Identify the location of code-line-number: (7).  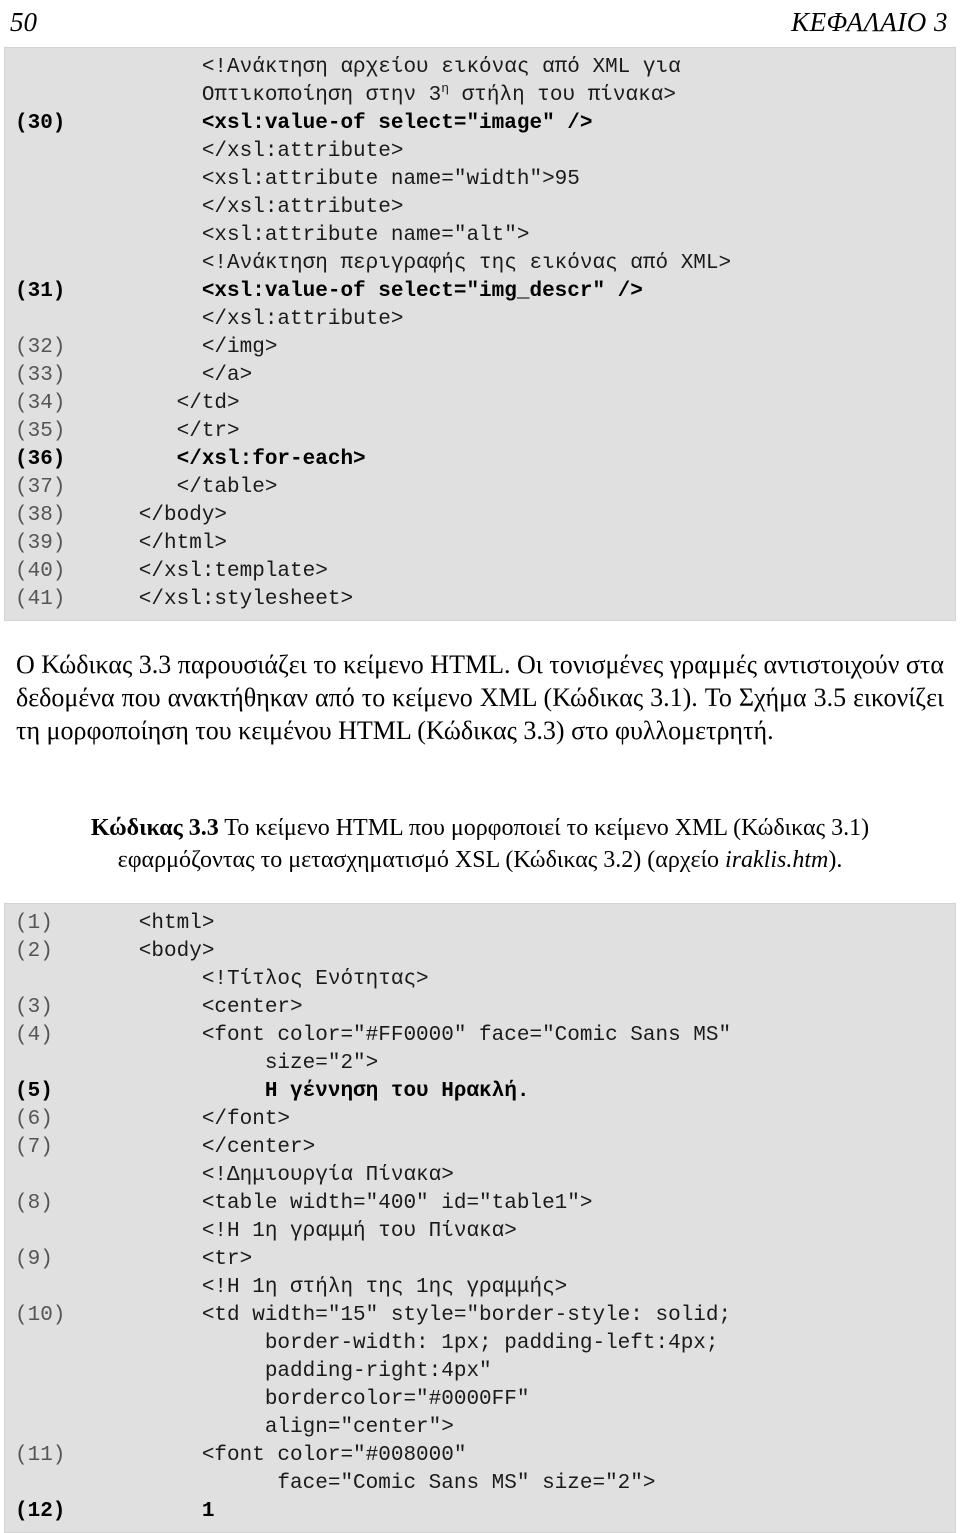
(34, 1147).